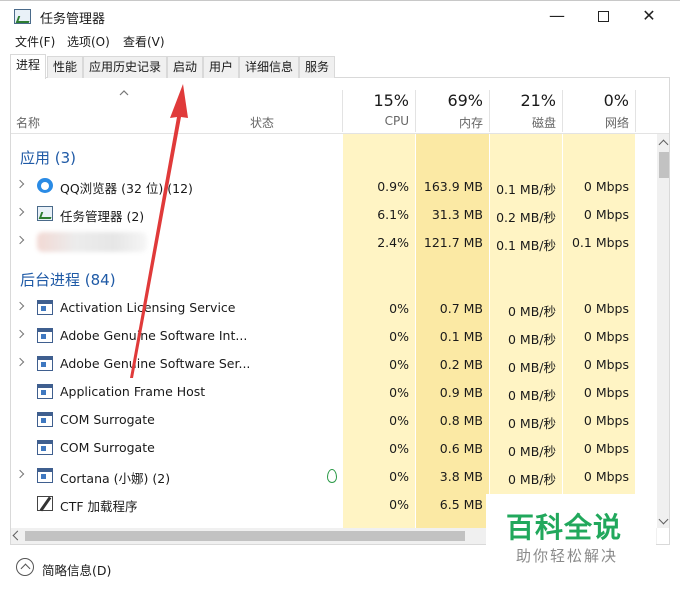 The width and height of the screenshot is (680, 600). I want to click on tab-services: 服务, so click(317, 67).